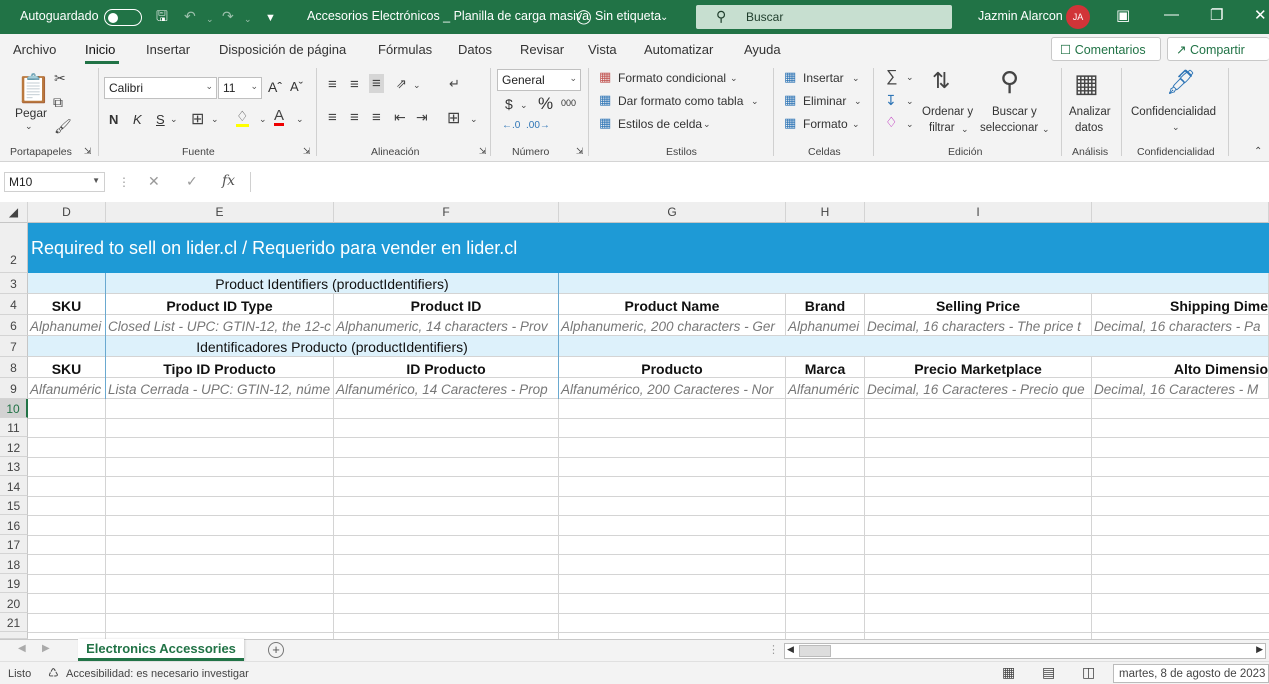 This screenshot has height=684, width=1269. Describe the element at coordinates (524, 105) in the screenshot. I see `currency-dropdown-icon: ⌄` at that location.